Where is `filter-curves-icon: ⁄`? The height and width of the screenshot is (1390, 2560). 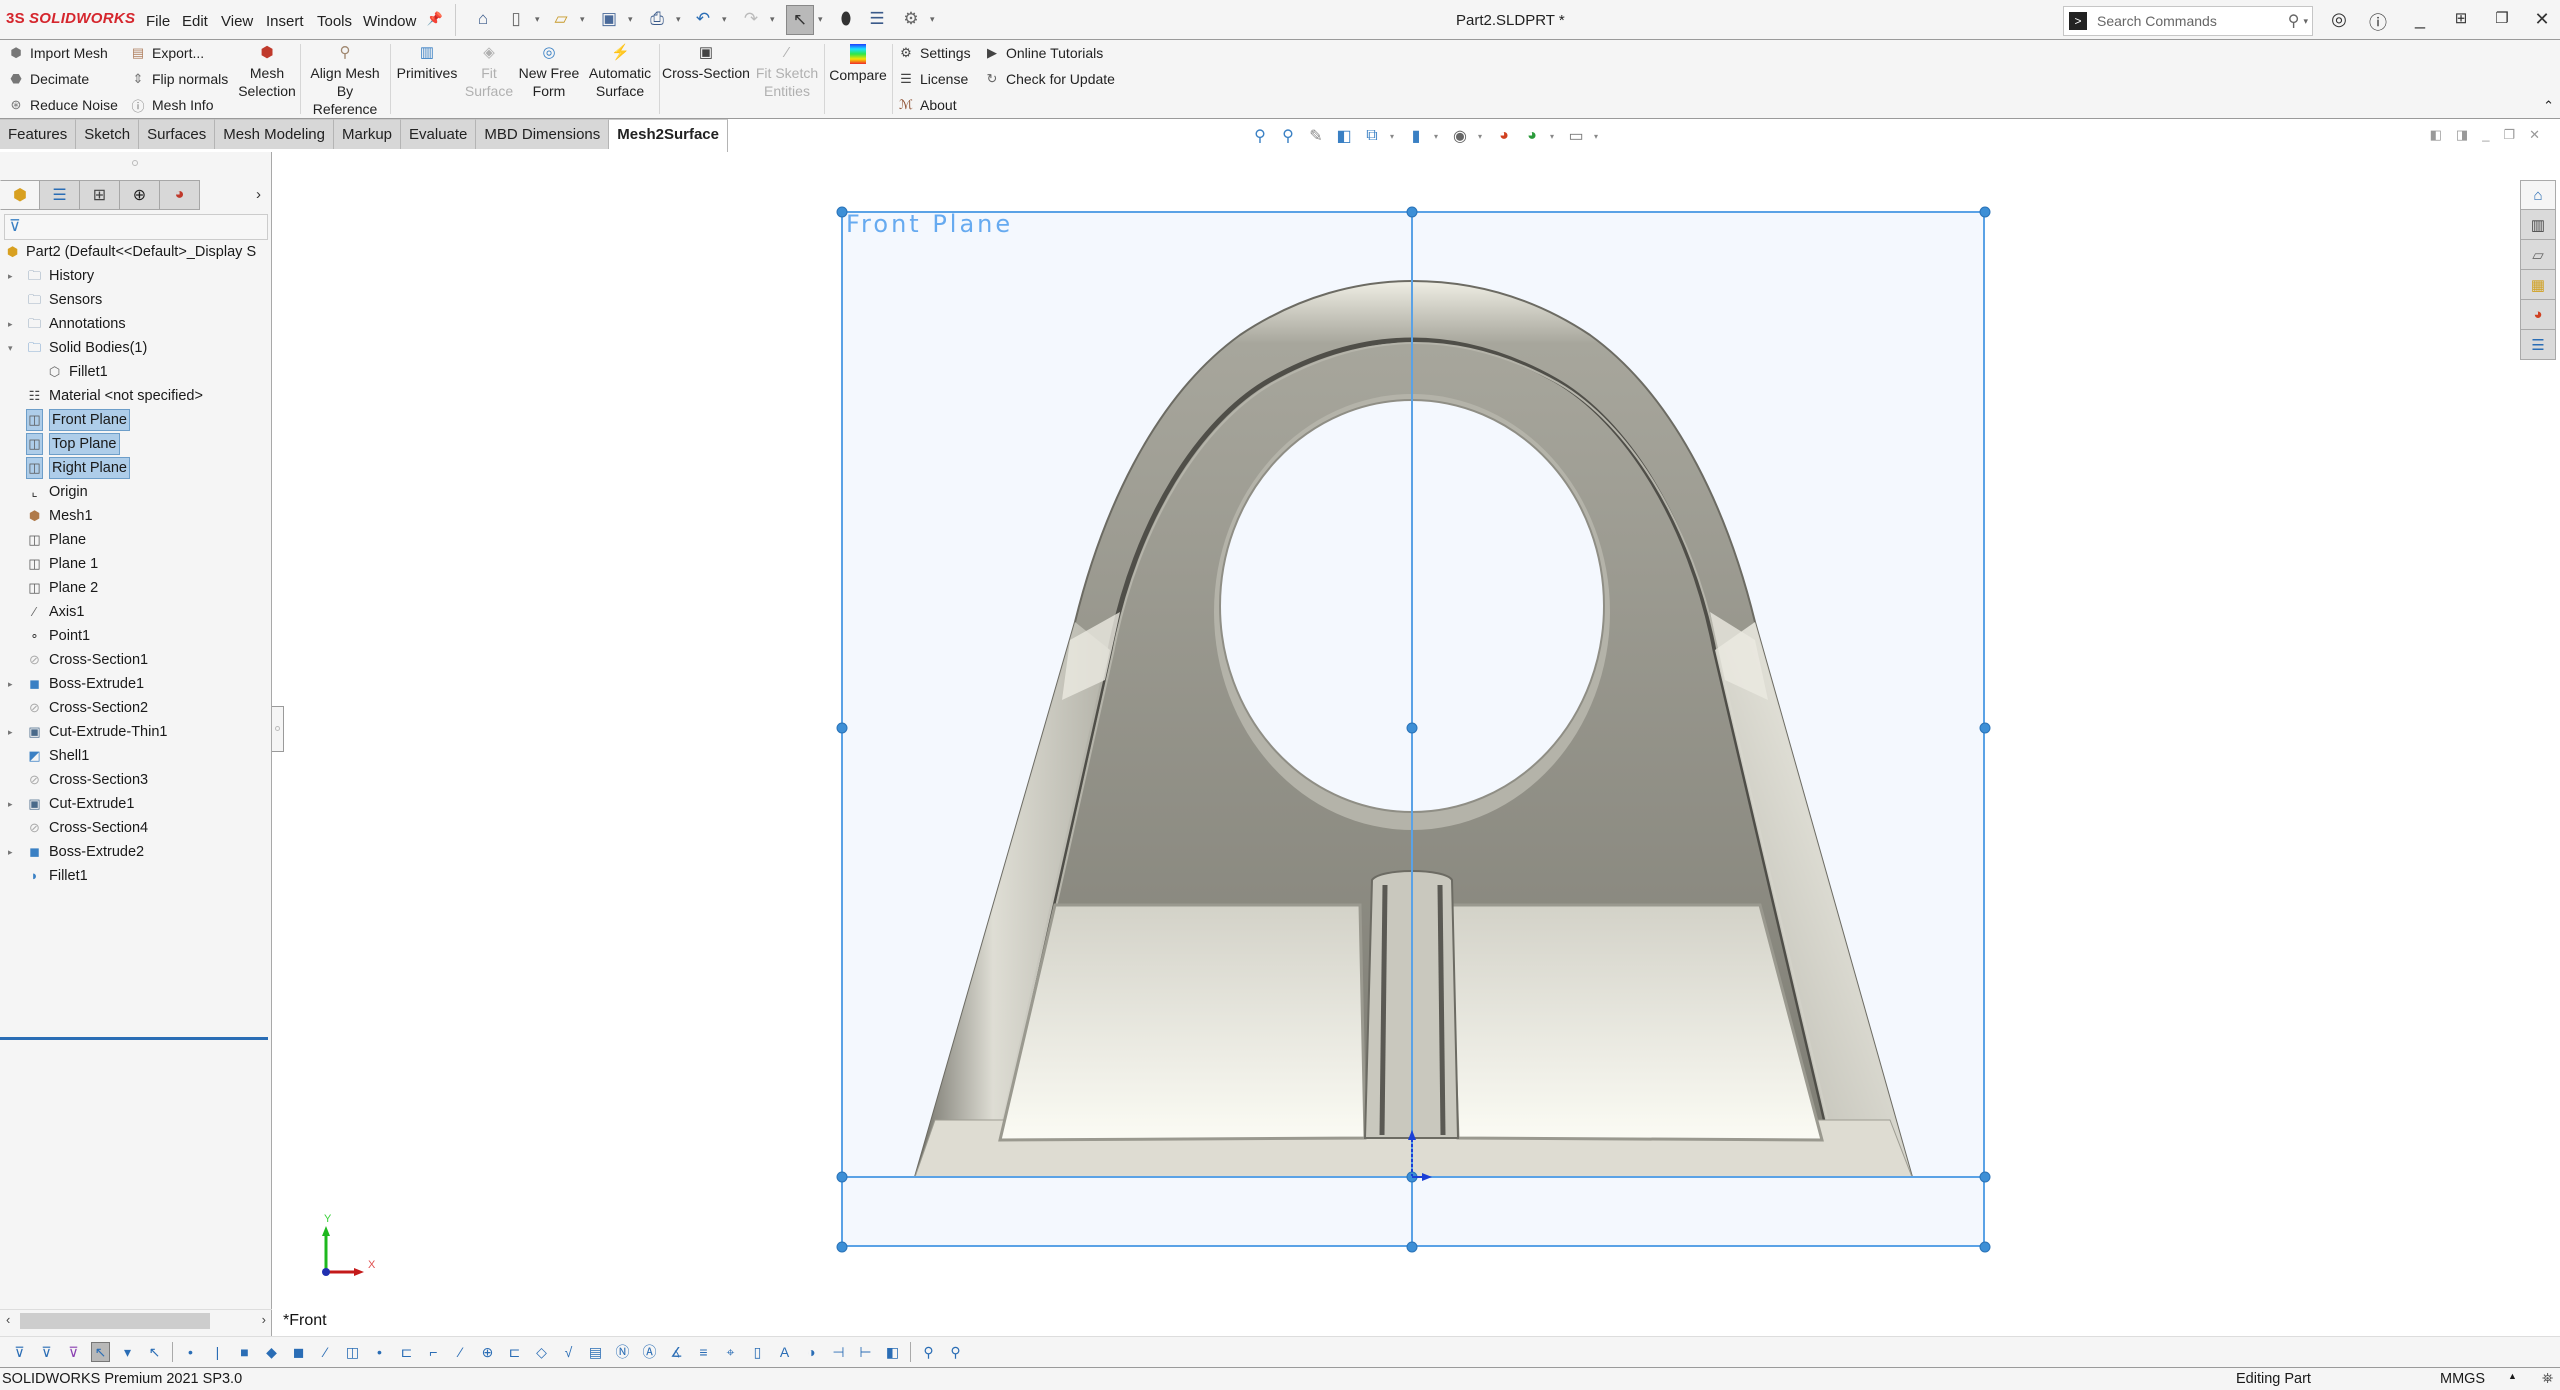
filter-curves-icon: ⁄ is located at coordinates (460, 1352).